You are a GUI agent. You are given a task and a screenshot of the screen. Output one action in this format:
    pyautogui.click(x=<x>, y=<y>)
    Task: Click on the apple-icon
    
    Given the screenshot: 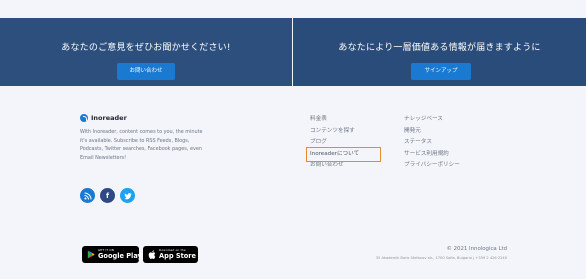 What is the action you would take?
    pyautogui.click(x=152, y=255)
    